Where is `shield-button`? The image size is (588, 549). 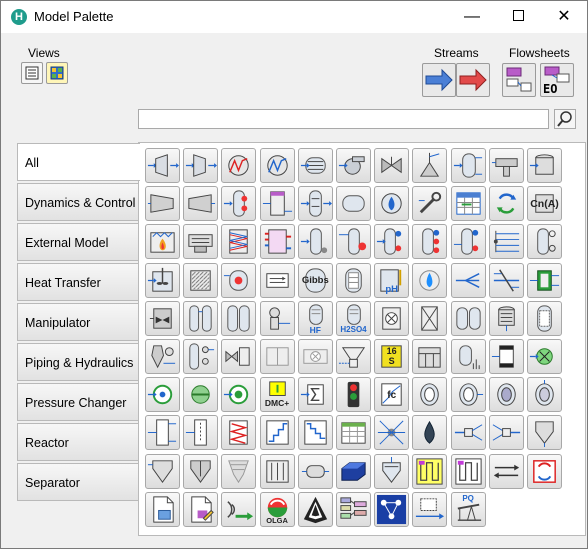
shield-button is located at coordinates (315, 509).